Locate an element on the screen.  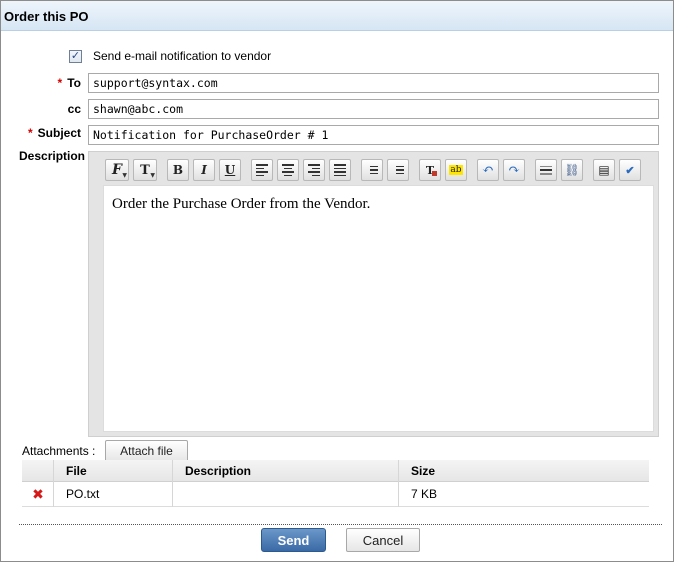
column-header-size: Size is located at coordinates (423, 471).